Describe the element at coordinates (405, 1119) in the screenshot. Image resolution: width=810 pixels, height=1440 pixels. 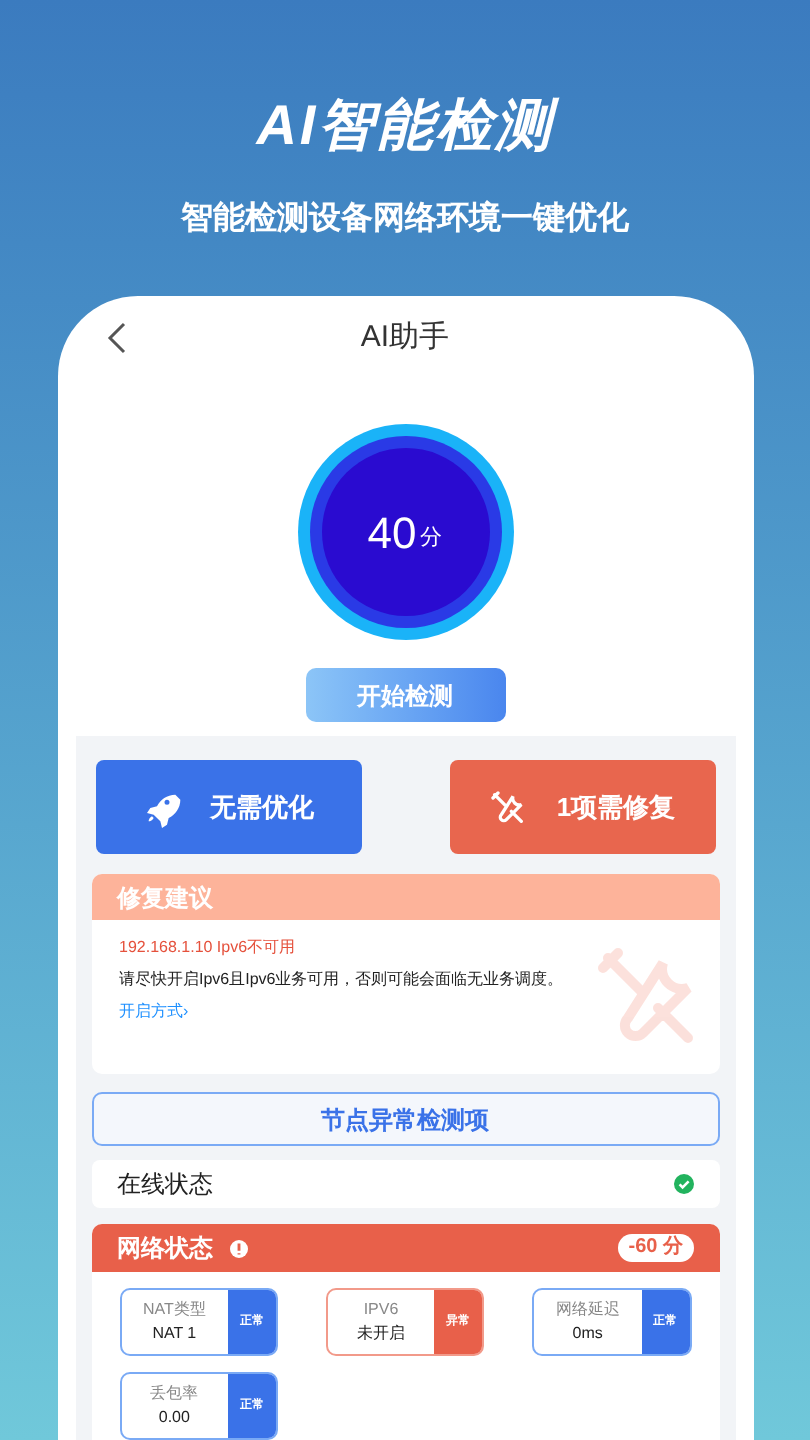
I see `node-check-button: 节点异常检测项` at that location.